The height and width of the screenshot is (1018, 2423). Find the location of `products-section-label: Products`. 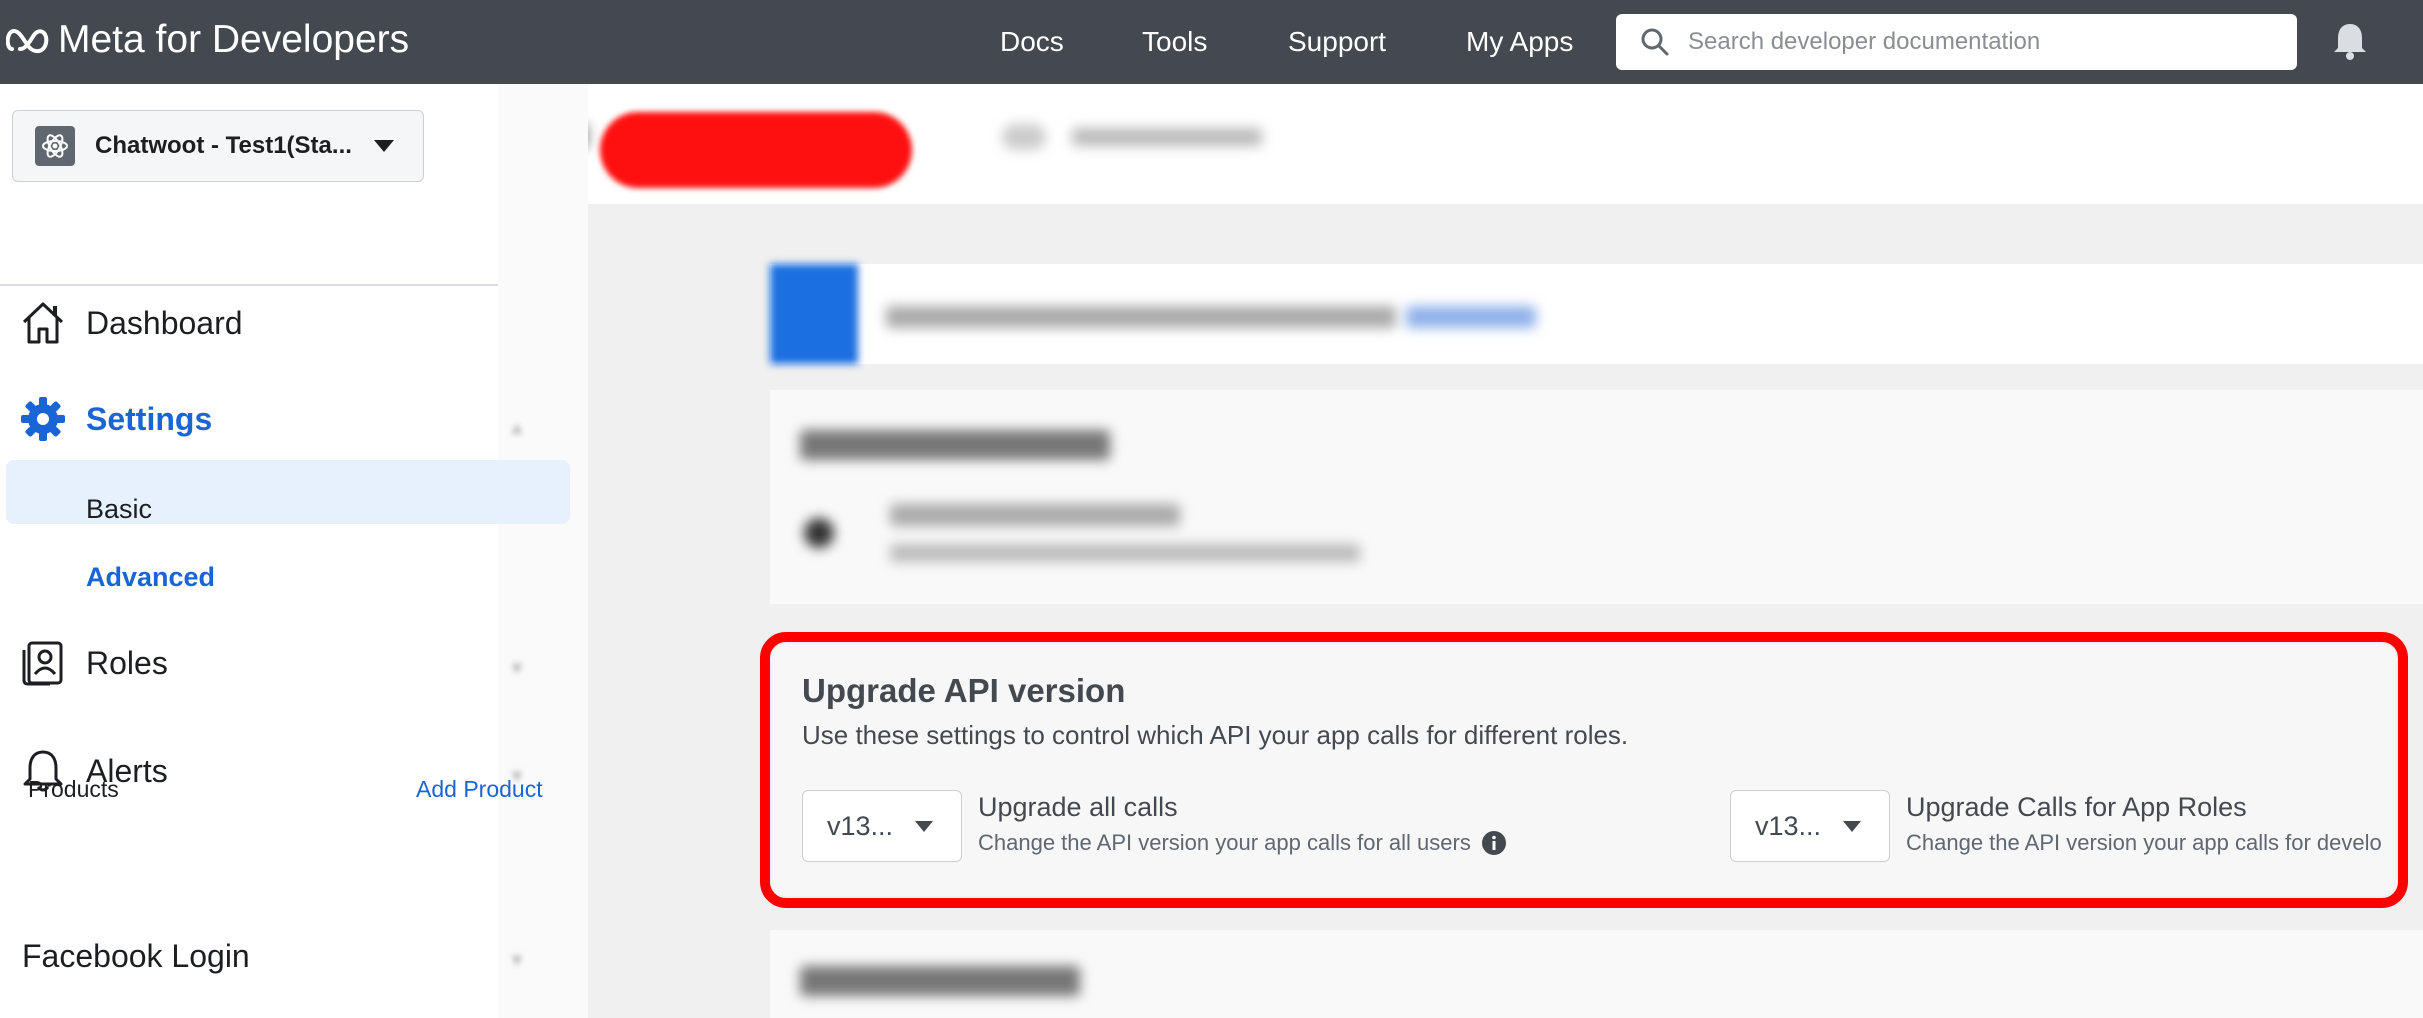

products-section-label: Products is located at coordinates (73, 789).